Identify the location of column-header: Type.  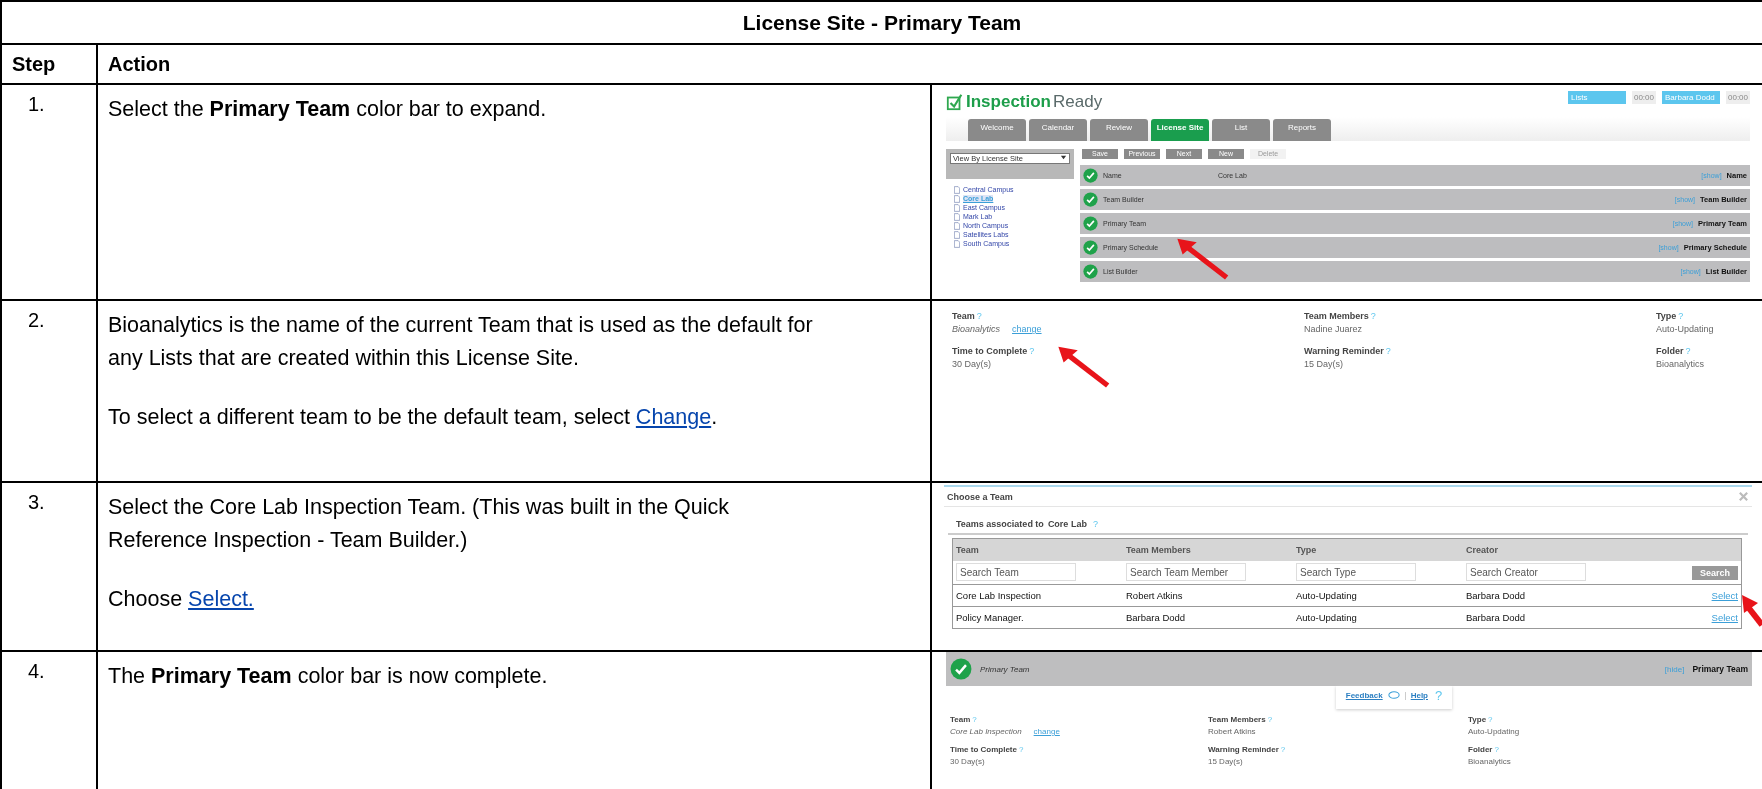
(1378, 549).